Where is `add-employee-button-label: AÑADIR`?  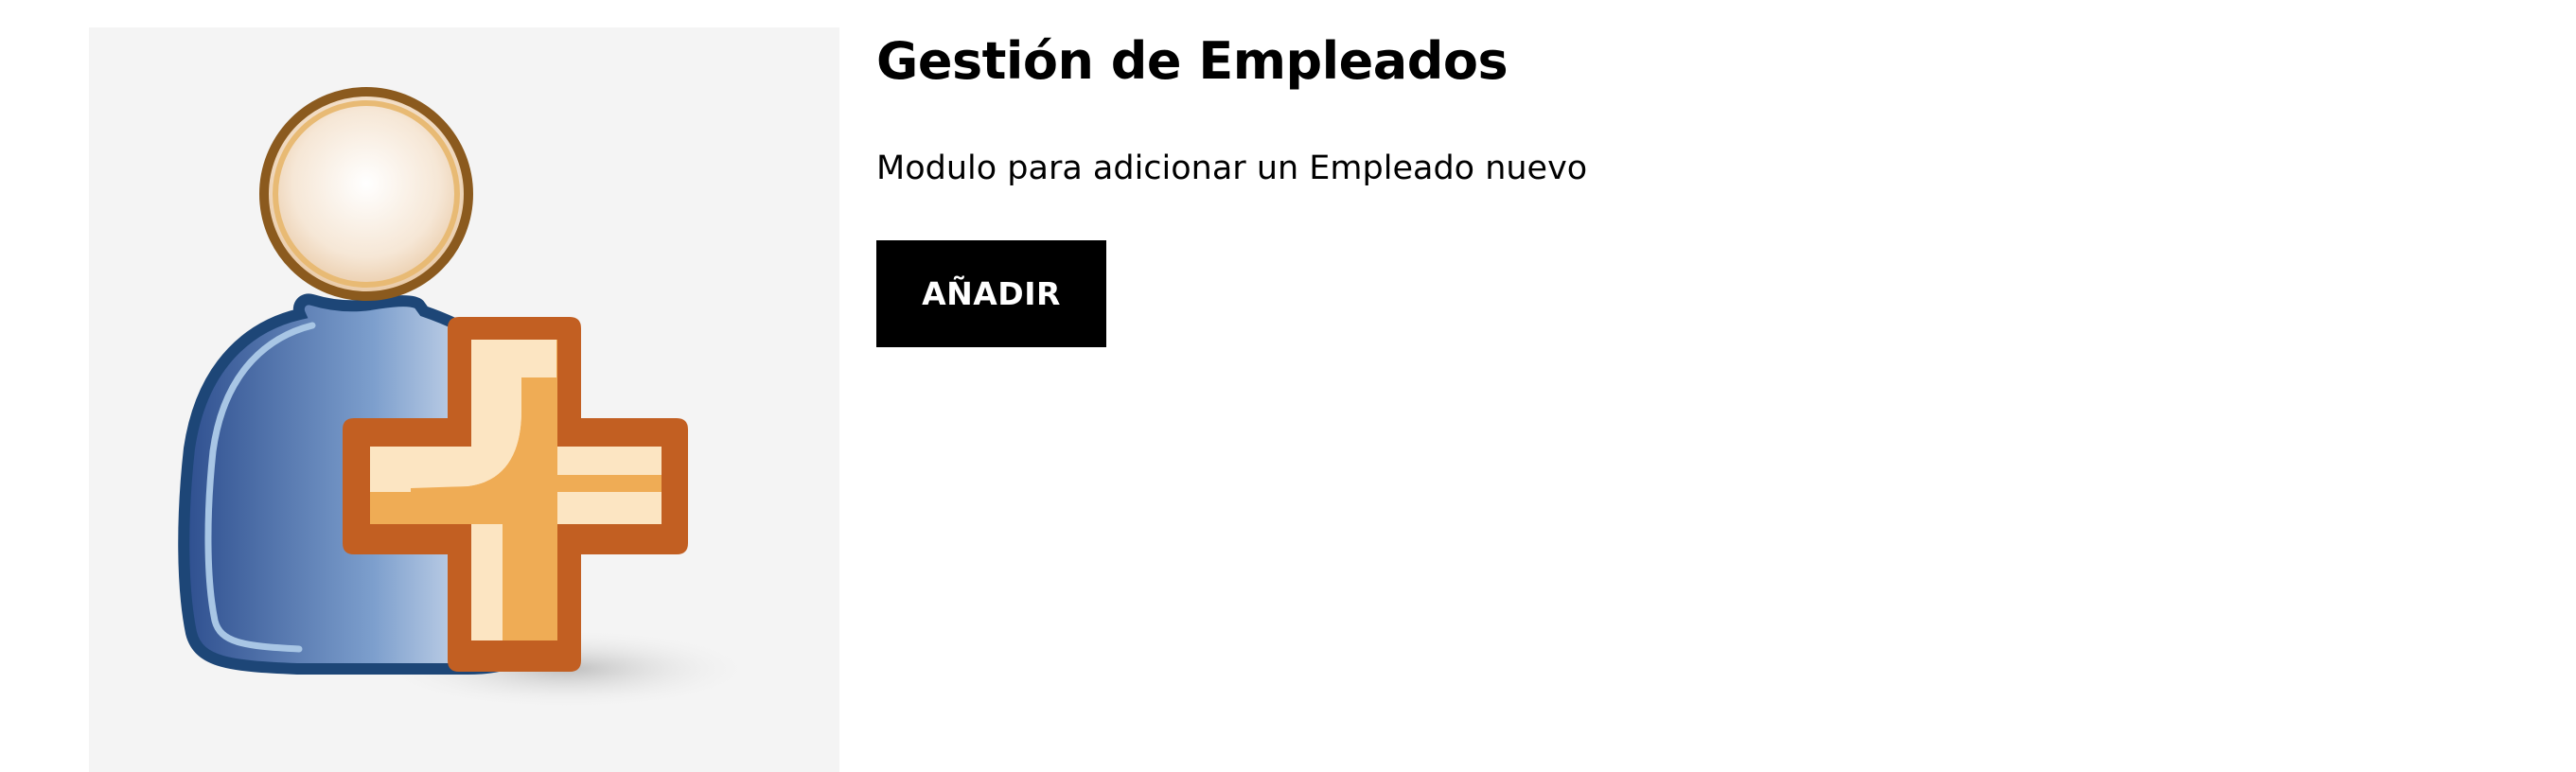
add-employee-button-label: AÑADIR is located at coordinates (991, 293).